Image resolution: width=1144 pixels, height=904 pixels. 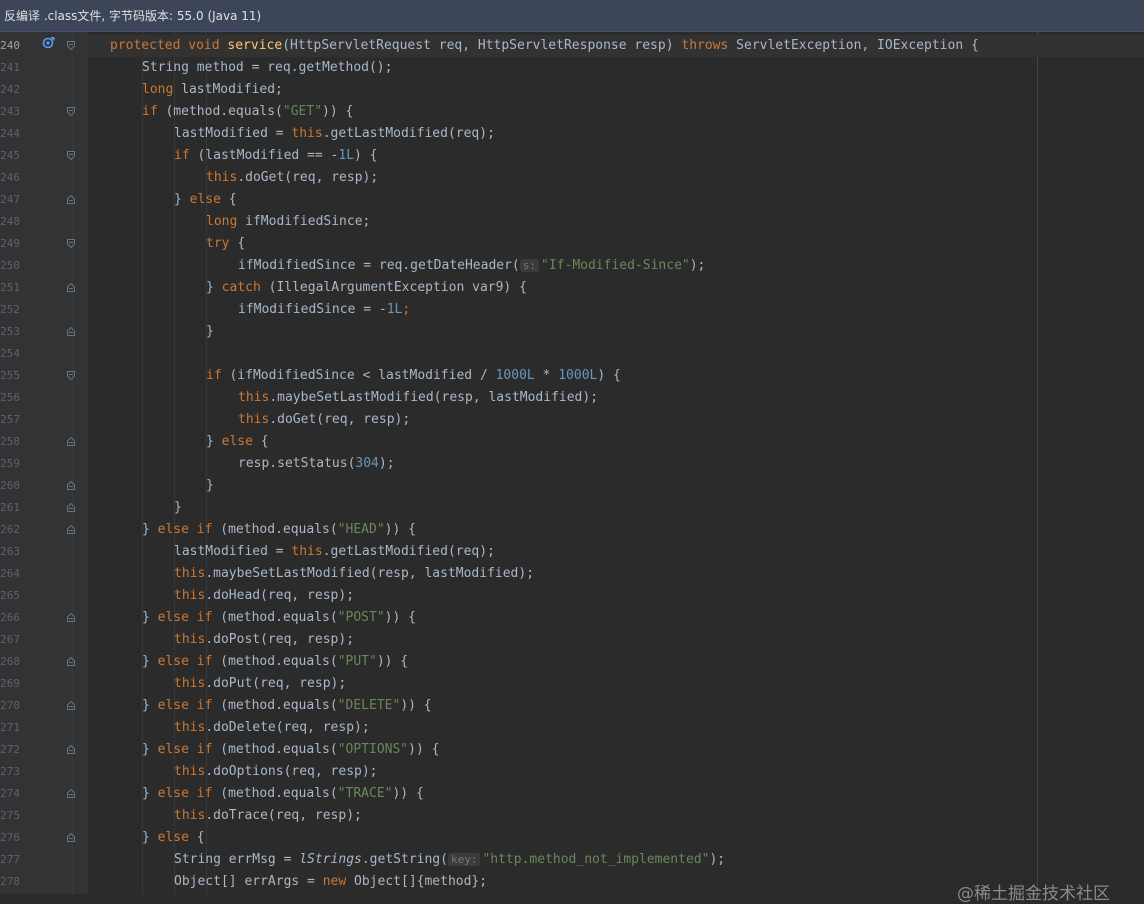 What do you see at coordinates (280, 595) in the screenshot?
I see `code-token: .doHead(req, resp);` at bounding box center [280, 595].